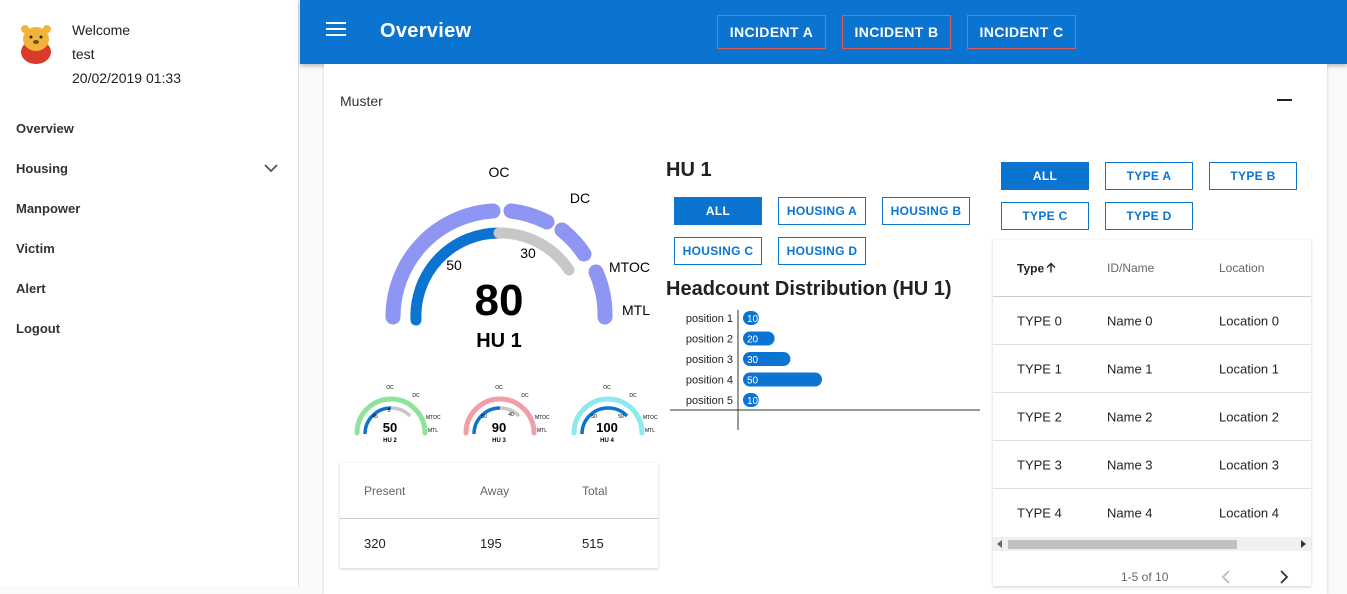 This screenshot has height=594, width=1347. Describe the element at coordinates (1130, 513) in the screenshot. I see `cell-name: Name 4` at that location.